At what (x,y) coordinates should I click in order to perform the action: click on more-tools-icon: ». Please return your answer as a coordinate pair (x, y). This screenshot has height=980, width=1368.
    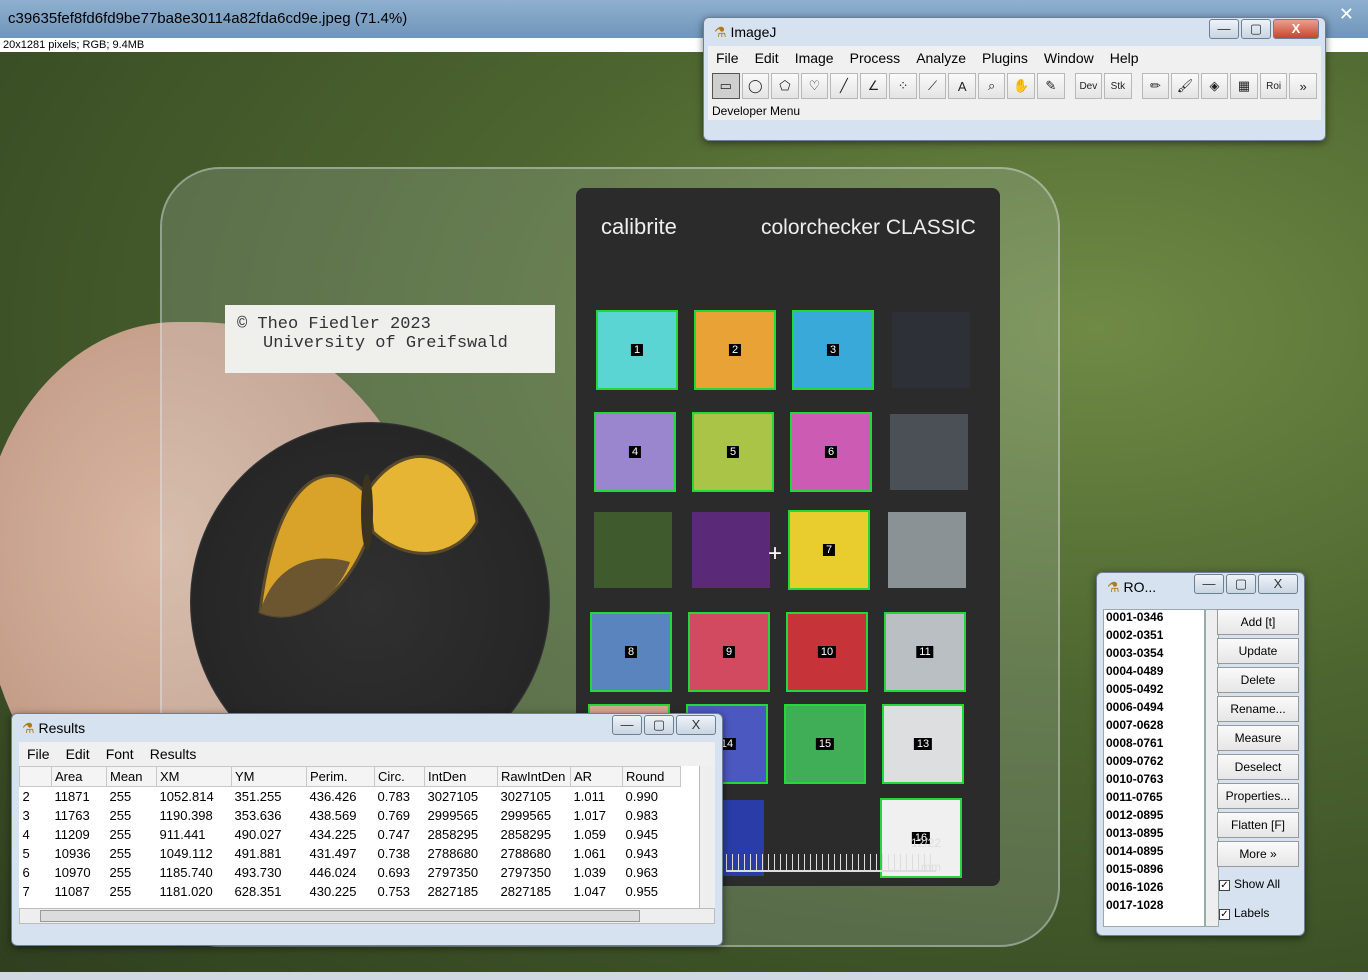
    Looking at the image, I should click on (1303, 86).